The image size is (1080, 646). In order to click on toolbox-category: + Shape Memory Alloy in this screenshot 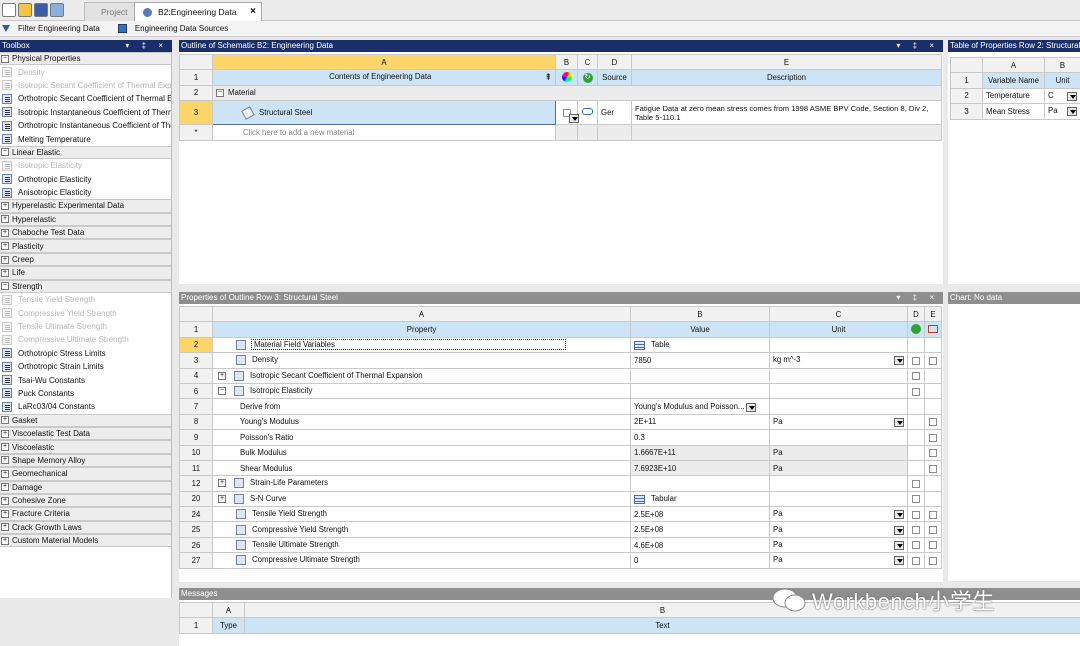, I will do `click(85, 460)`.